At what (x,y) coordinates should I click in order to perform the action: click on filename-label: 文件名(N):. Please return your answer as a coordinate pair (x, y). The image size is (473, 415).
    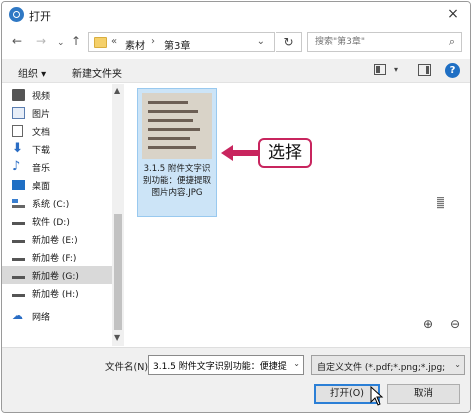
    Looking at the image, I should click on (128, 367).